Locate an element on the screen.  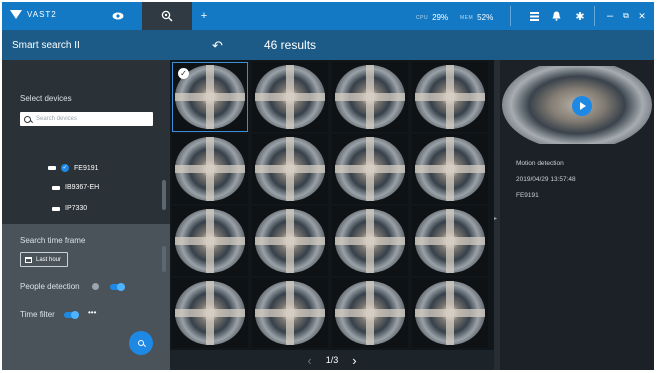
gear-icon: ✱ is located at coordinates (580, 16).